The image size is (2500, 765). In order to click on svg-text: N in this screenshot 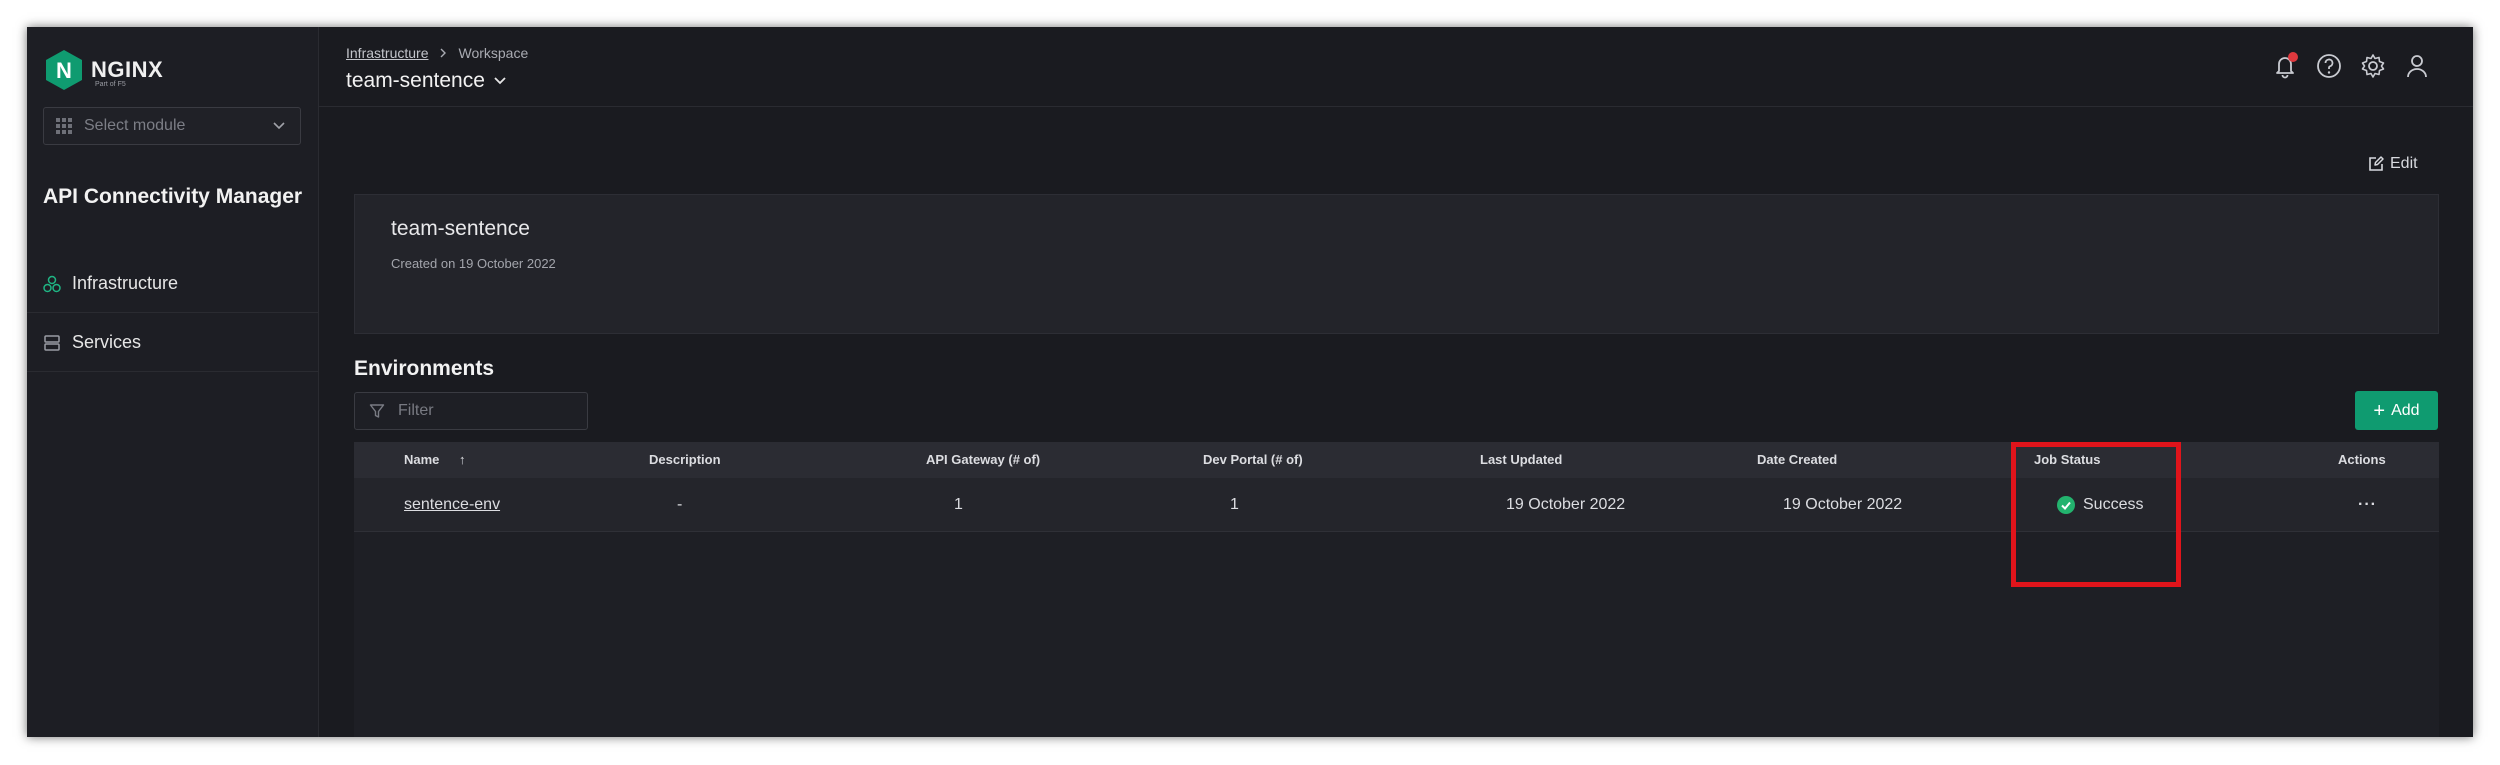, I will do `click(64, 70)`.